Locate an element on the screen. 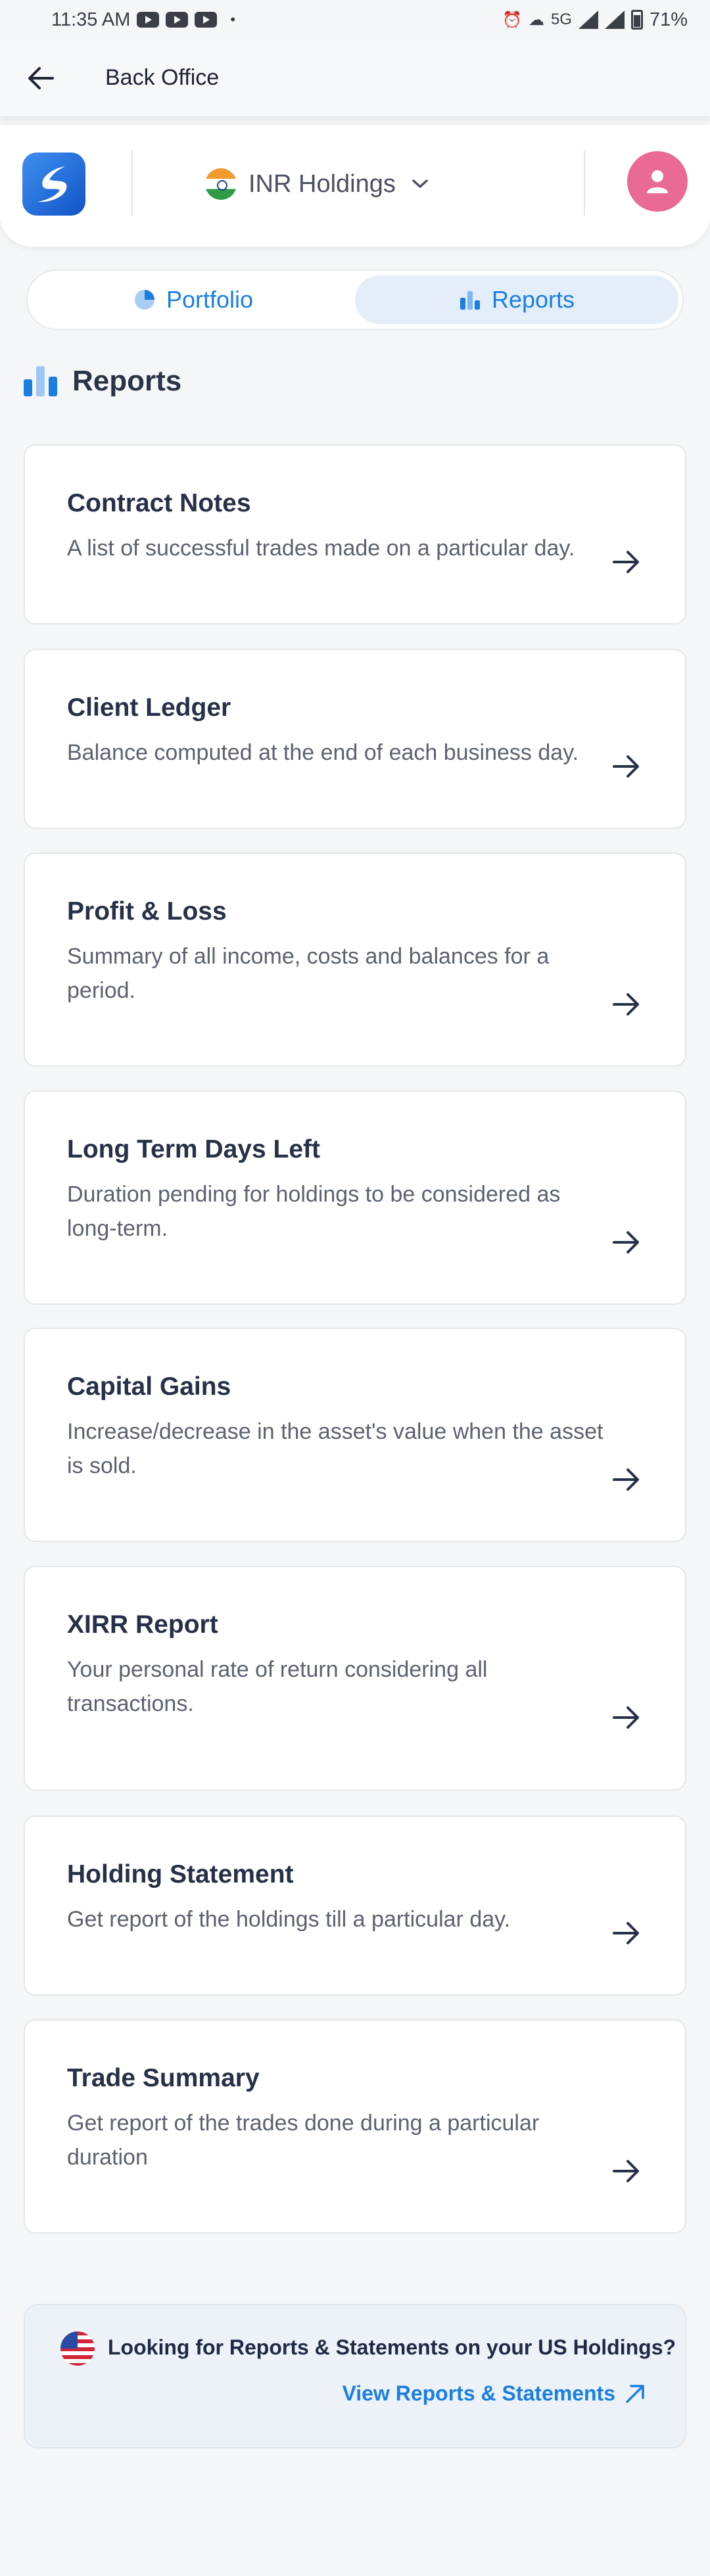 This screenshot has height=2576, width=710. status-bar: 11:35 AM • ⏰ ☁ 5G 71% is located at coordinates (355, 19).